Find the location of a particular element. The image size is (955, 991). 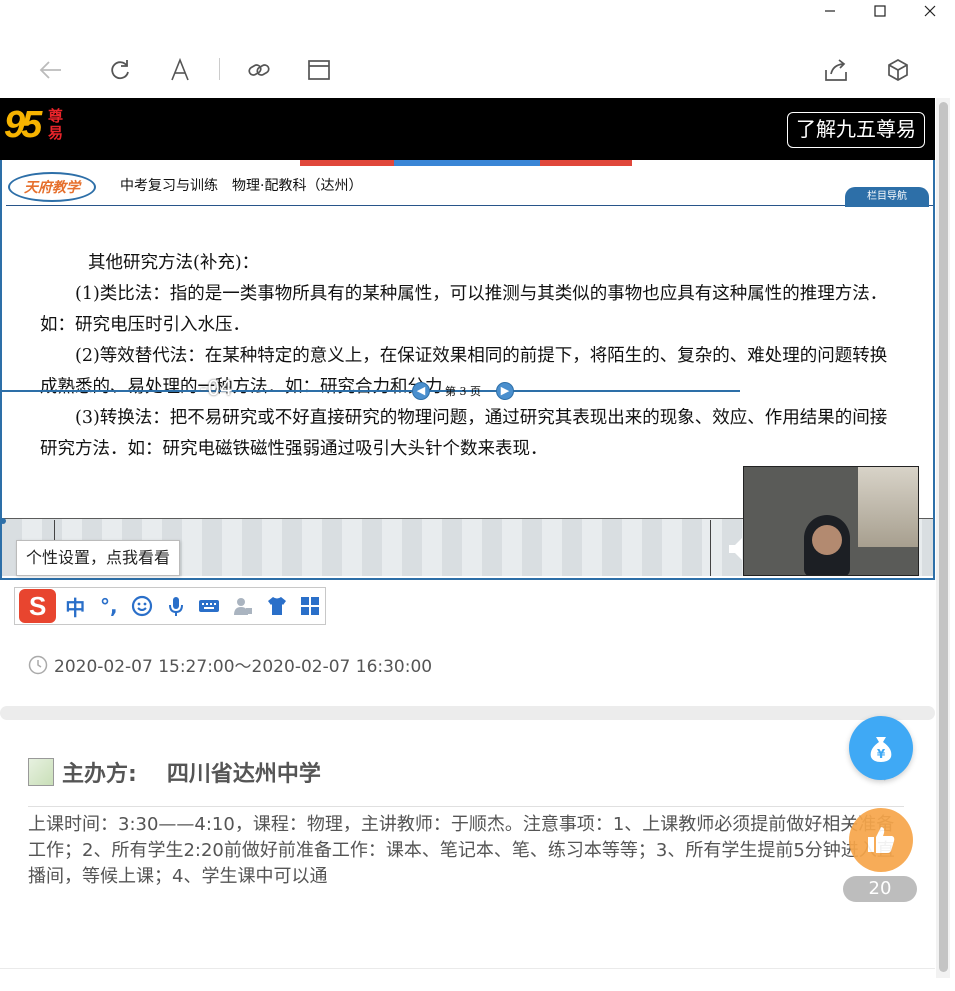

maximize-button is located at coordinates (880, 11).